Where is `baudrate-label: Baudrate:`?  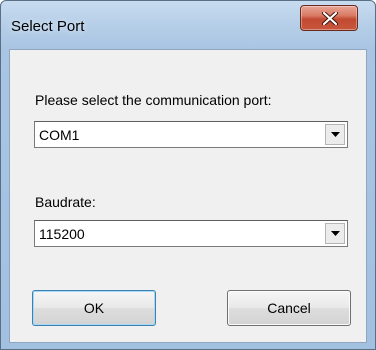
baudrate-label: Baudrate: is located at coordinates (65, 202).